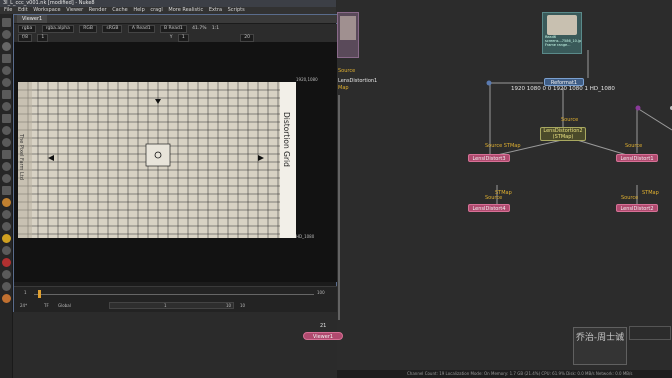 The width and height of the screenshot is (672, 378). What do you see at coordinates (23, 10) in the screenshot?
I see `menu-edit: Edit` at bounding box center [23, 10].